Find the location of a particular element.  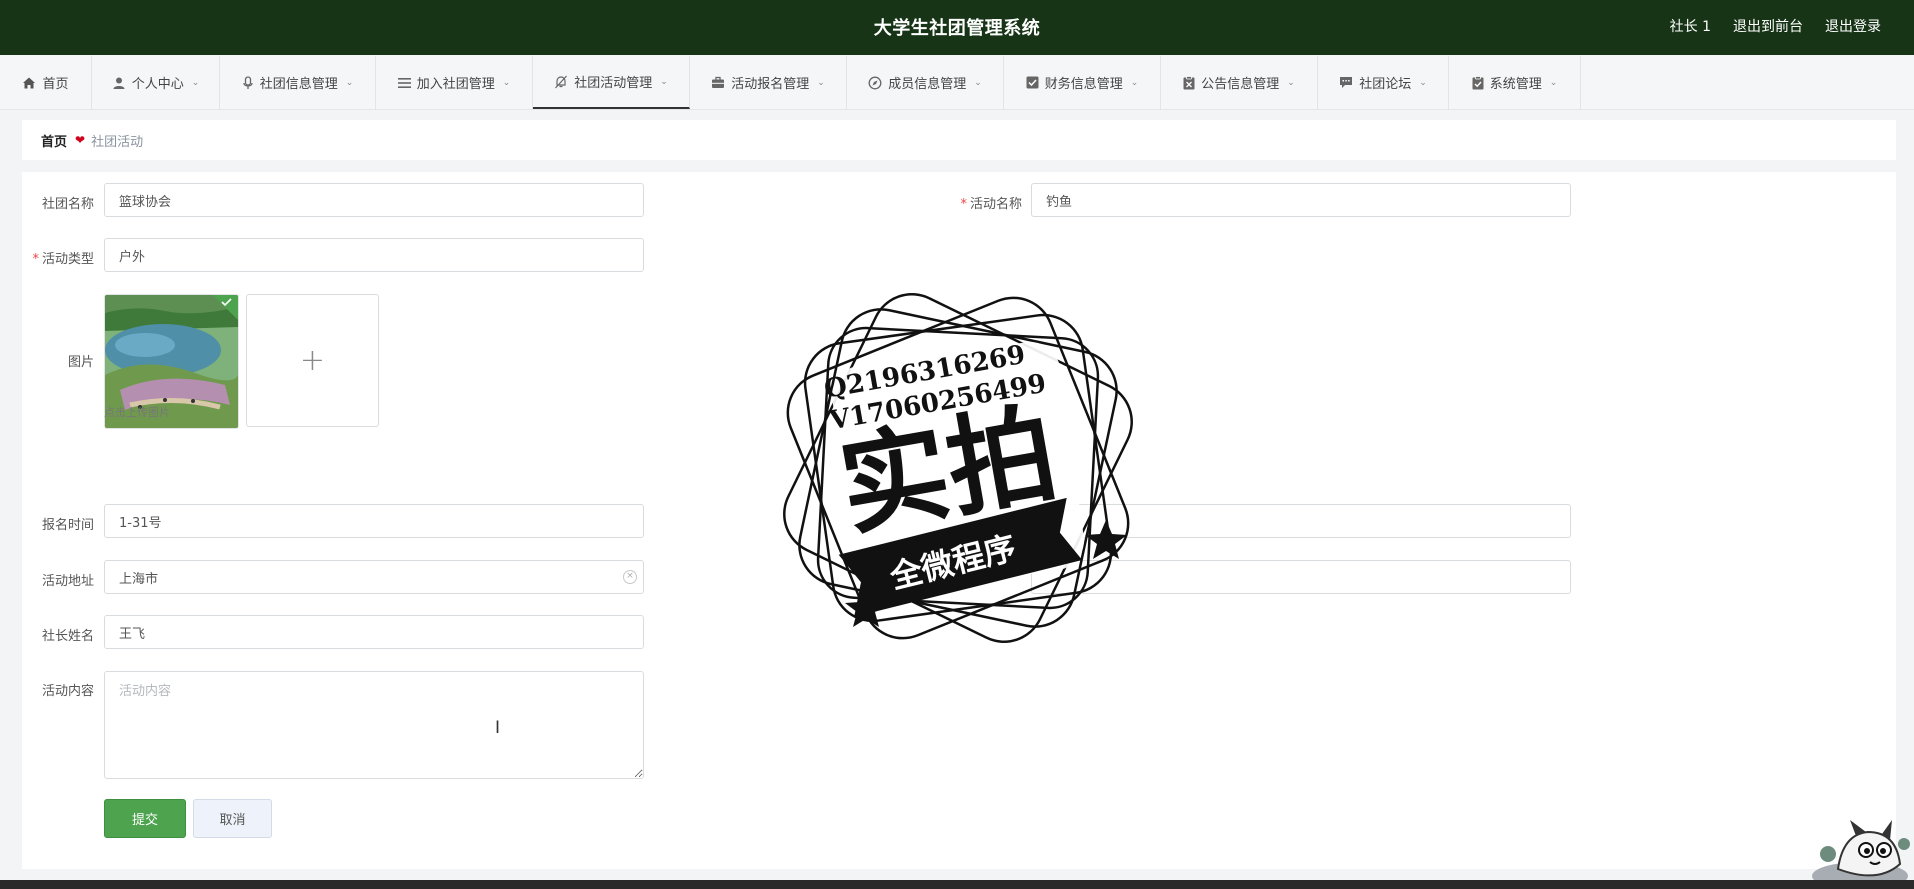

nav-label: 公告信息管理 is located at coordinates (1240, 84).